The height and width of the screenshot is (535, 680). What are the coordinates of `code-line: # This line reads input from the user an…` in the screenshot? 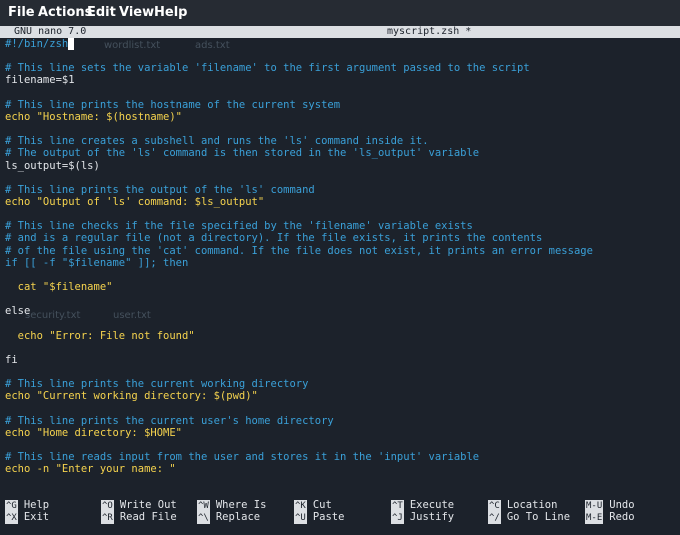 It's located at (242, 457).